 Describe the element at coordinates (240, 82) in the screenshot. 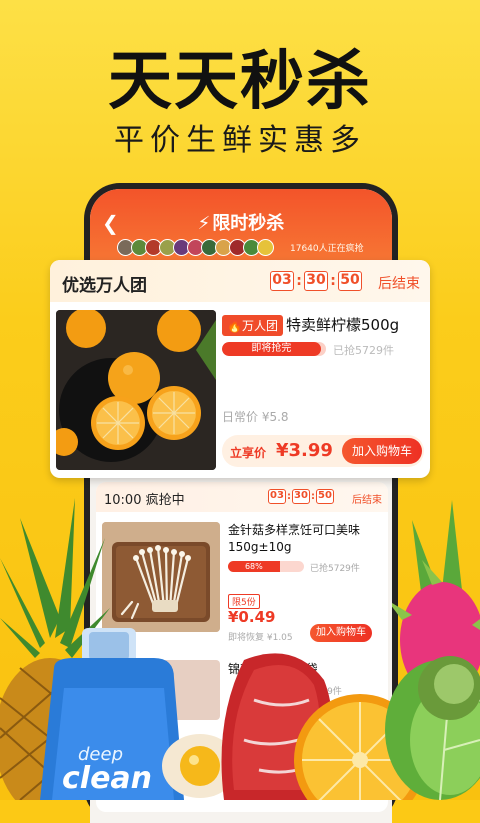

I see `headline: 天天秒杀` at that location.